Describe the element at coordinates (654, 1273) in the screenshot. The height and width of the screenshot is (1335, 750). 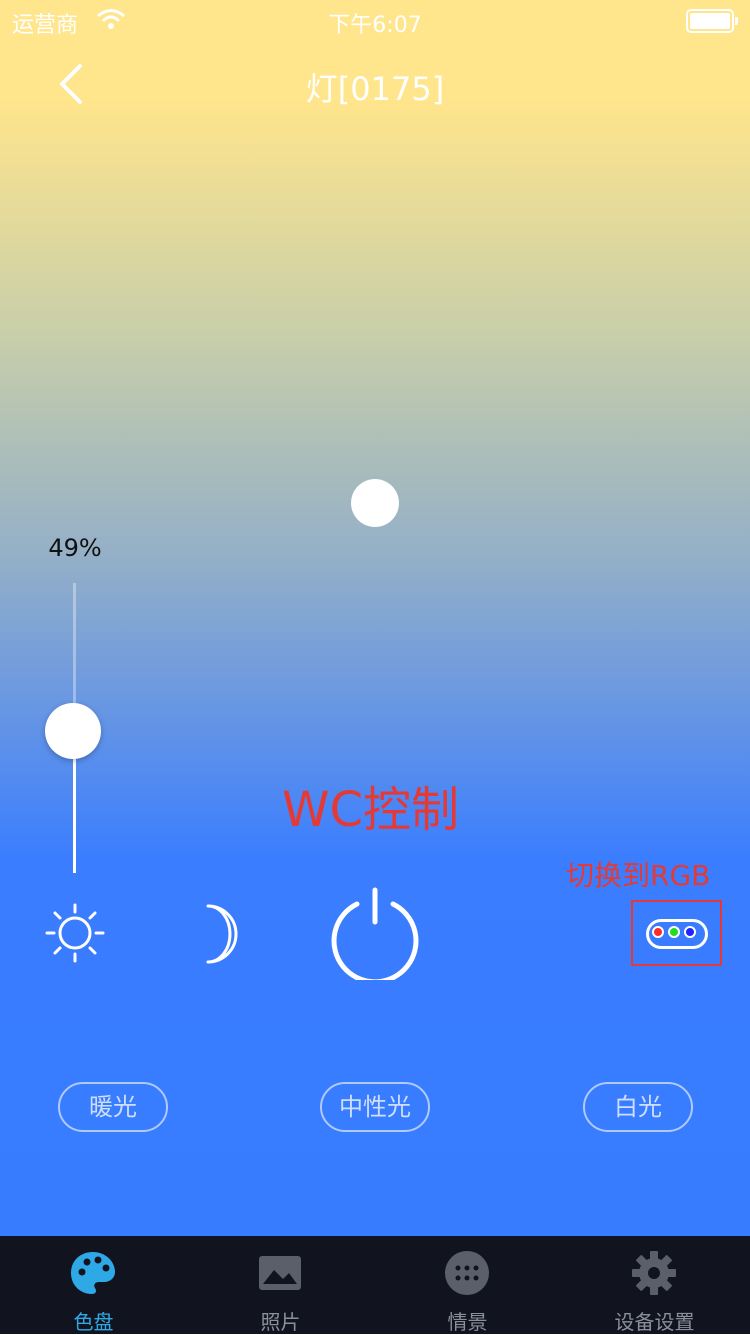
I see `gear-icon` at that location.